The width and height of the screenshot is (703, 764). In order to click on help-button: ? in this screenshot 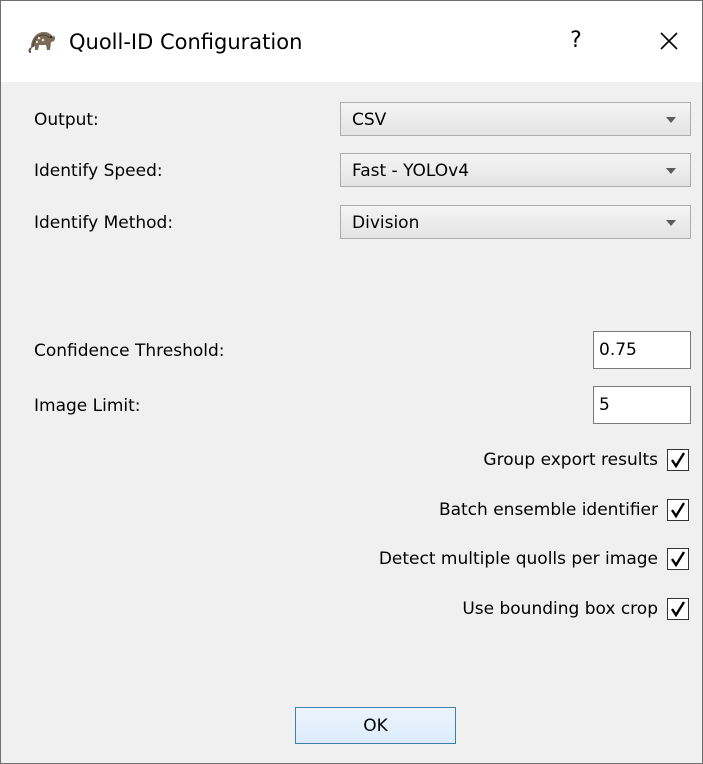, I will do `click(576, 41)`.